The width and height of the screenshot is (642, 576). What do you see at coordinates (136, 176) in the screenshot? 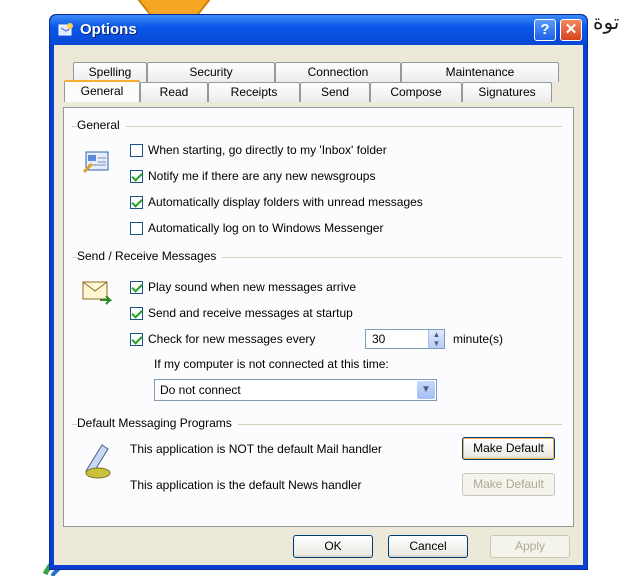
I see `checkbox-notify-newsgroups` at bounding box center [136, 176].